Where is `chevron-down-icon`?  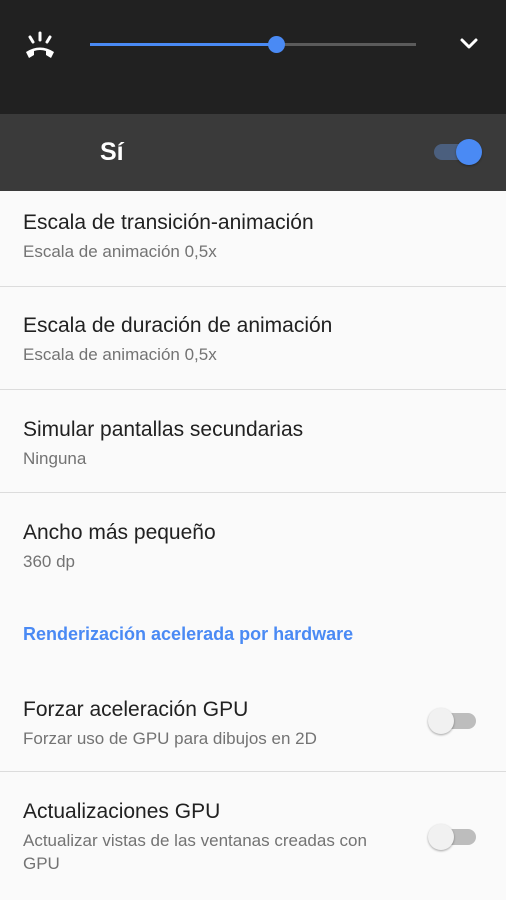 chevron-down-icon is located at coordinates (469, 43).